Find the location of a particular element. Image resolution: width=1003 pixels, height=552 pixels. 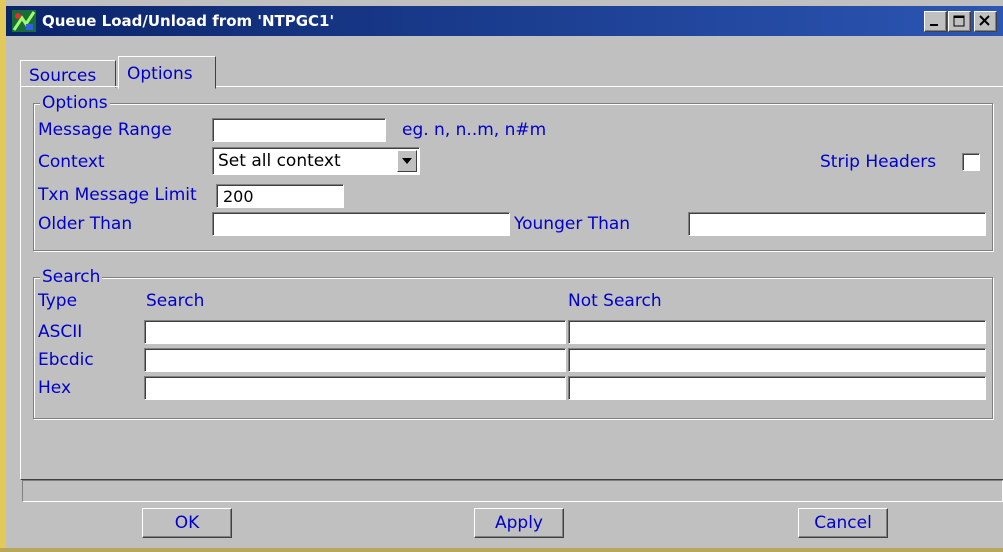

maximize-button is located at coordinates (959, 21).